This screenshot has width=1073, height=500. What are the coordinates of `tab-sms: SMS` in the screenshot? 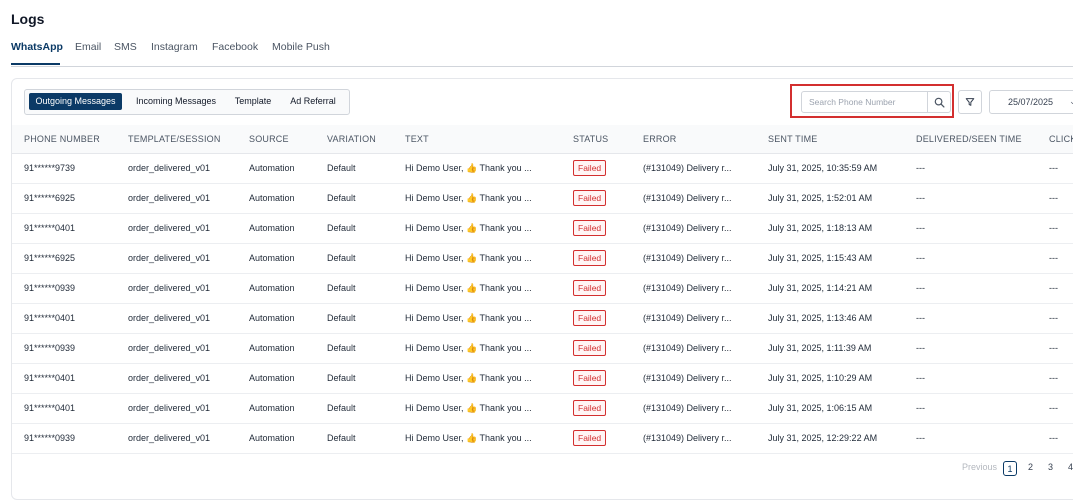 It's located at (125, 47).